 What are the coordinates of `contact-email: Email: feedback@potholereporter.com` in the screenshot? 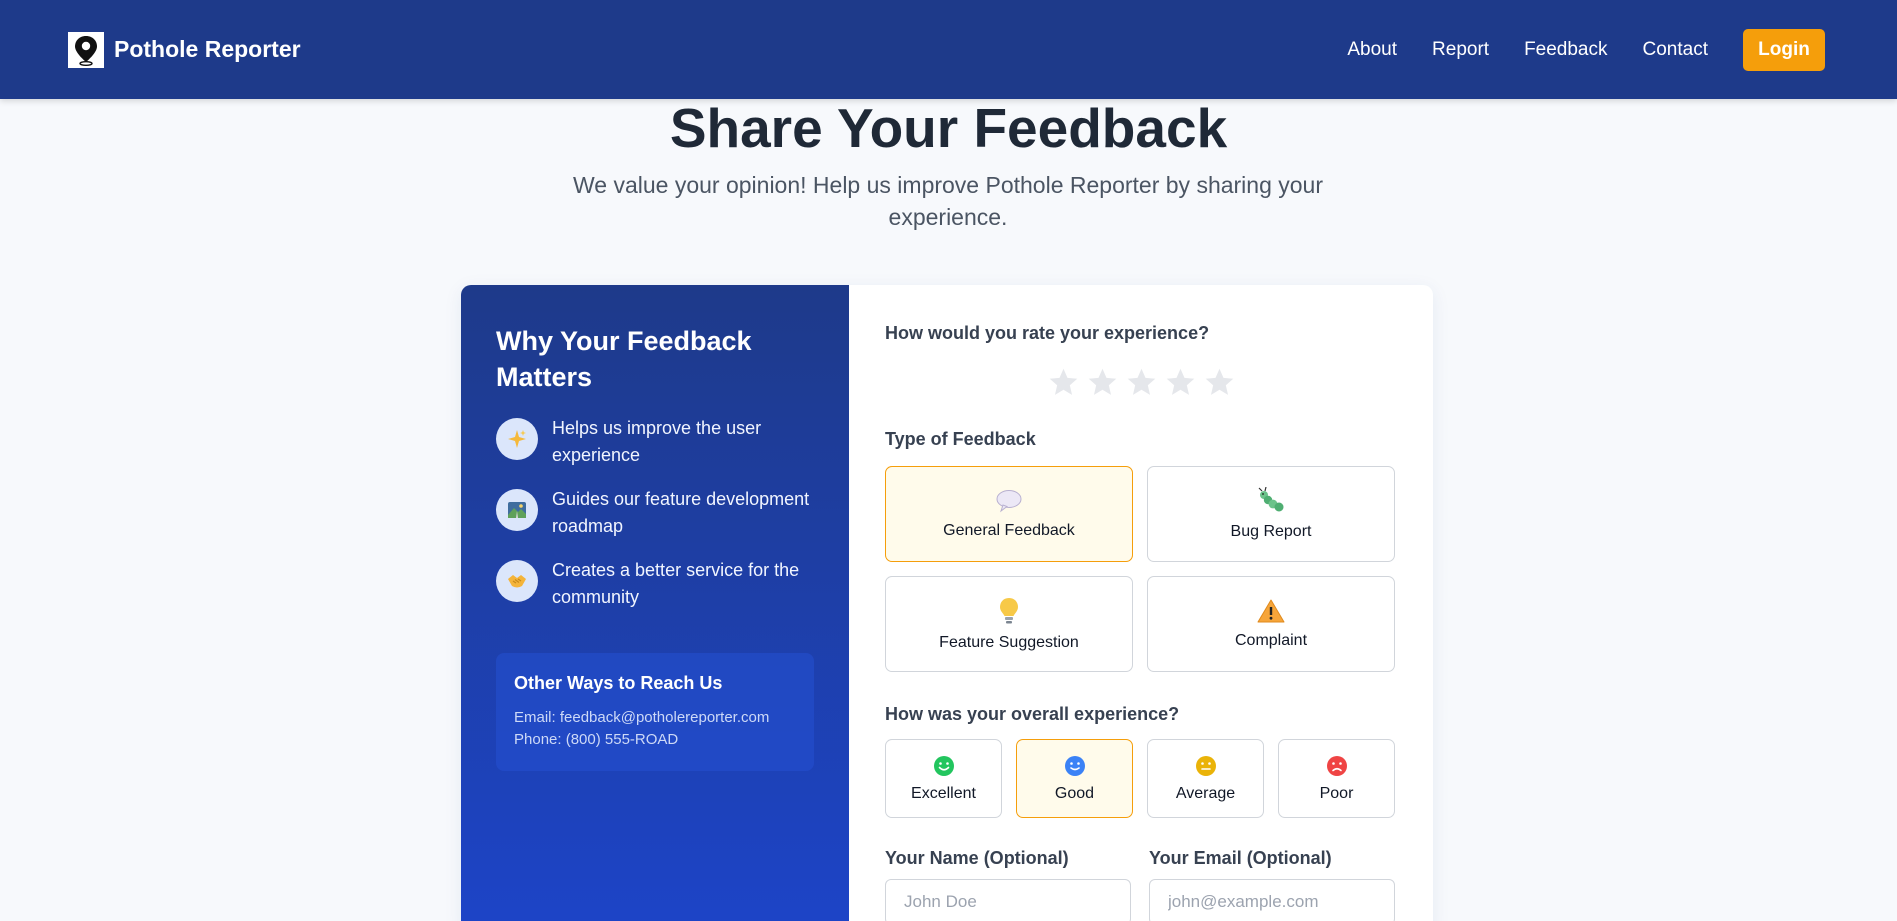 It's located at (655, 718).